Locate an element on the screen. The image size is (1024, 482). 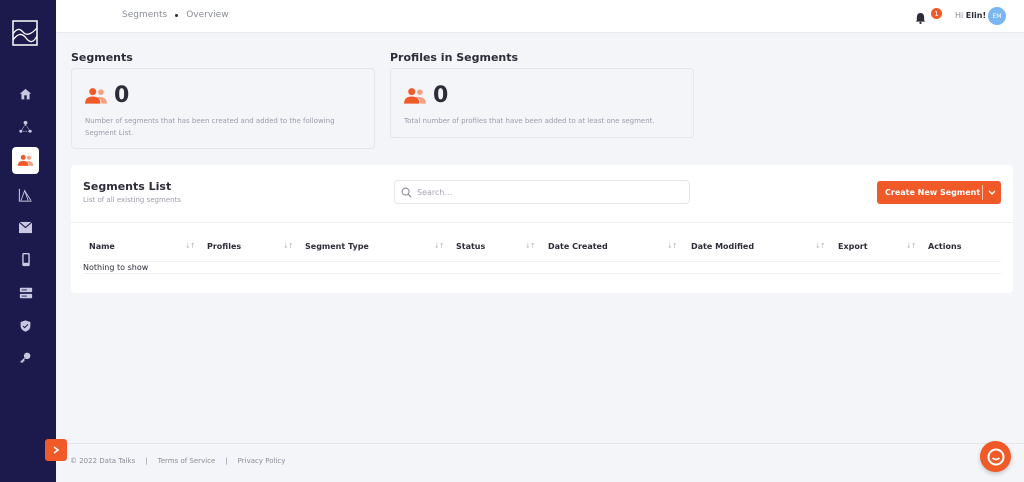
avatar: EM is located at coordinates (997, 16).